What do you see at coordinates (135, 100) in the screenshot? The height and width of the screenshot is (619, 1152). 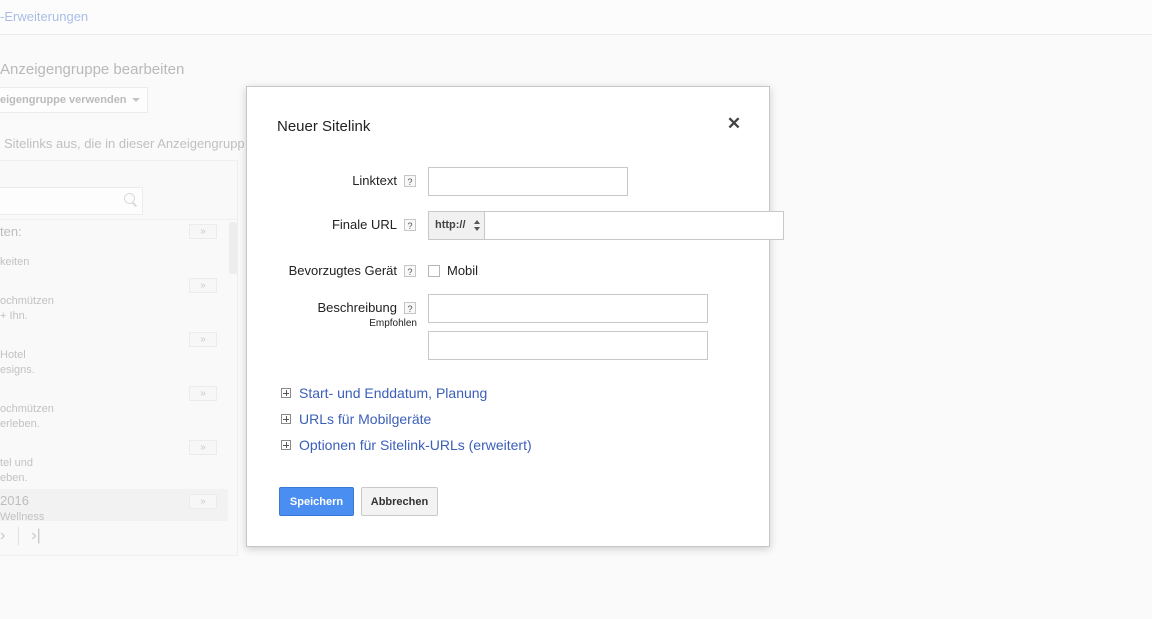 I see `caret-down-icon` at bounding box center [135, 100].